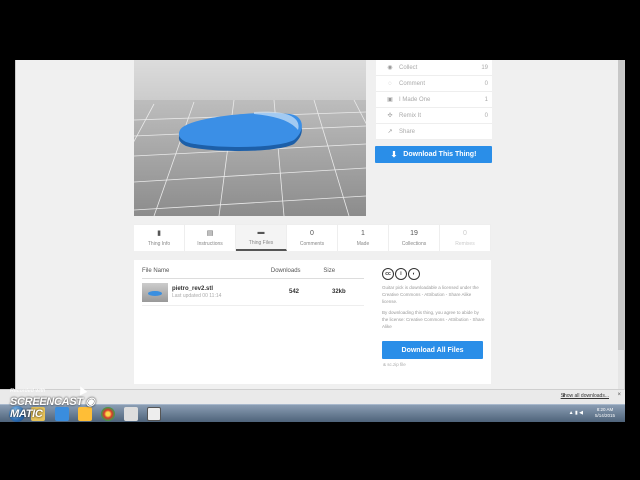 The image size is (640, 480). I want to click on folder-icon: ▬, so click(261, 232).